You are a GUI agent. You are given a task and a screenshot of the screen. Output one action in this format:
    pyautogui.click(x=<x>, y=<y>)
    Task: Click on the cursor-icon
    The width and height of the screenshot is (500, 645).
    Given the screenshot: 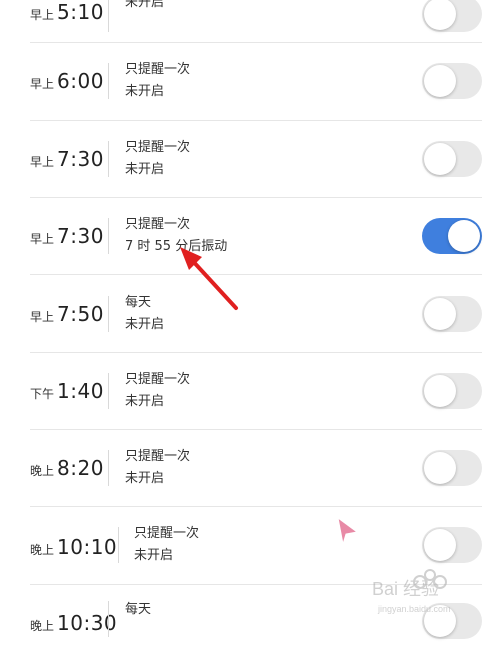 What is the action you would take?
    pyautogui.click(x=348, y=530)
    